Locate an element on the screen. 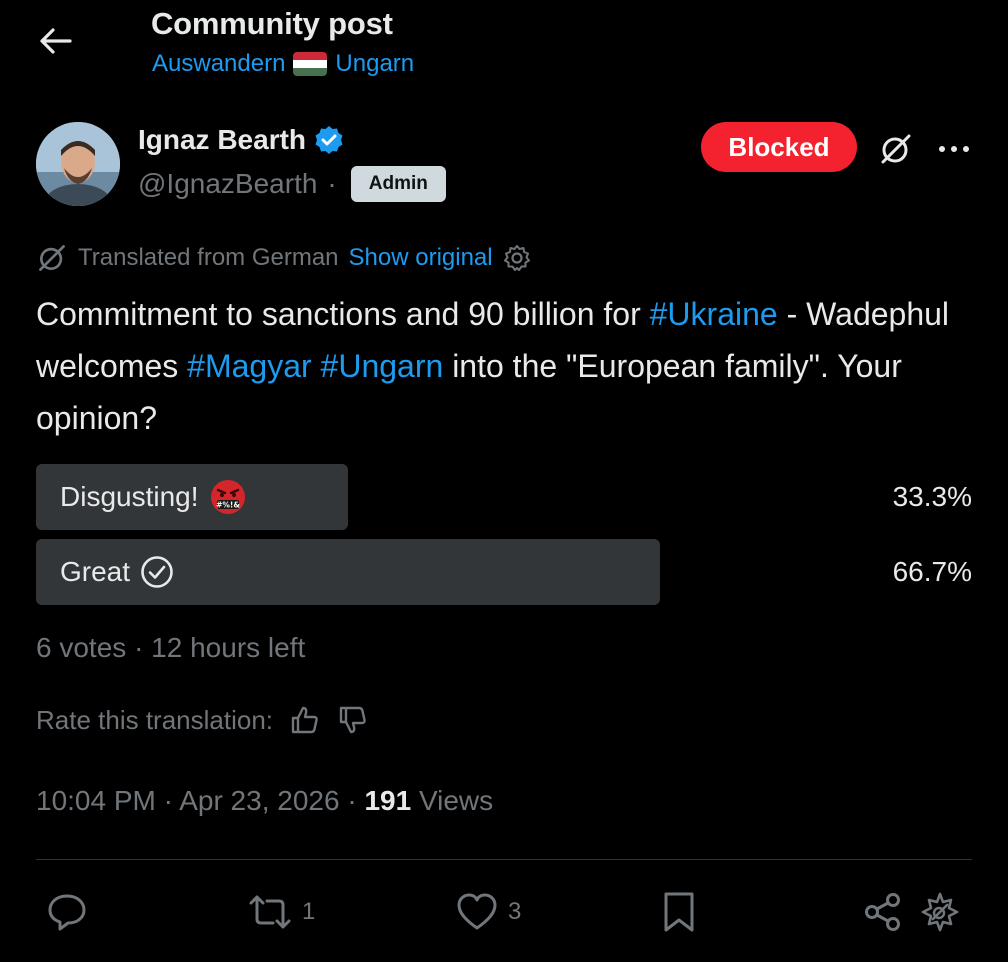 The width and height of the screenshot is (1008, 962). more-options-button is located at coordinates (954, 149).